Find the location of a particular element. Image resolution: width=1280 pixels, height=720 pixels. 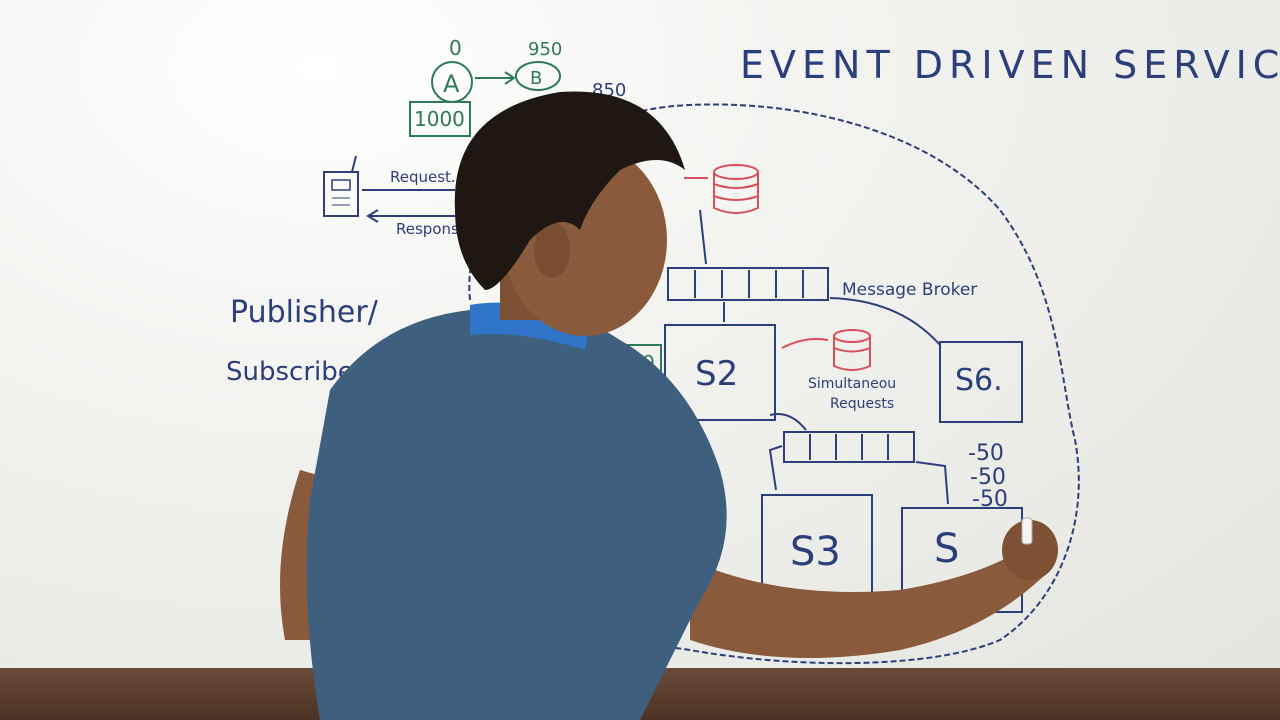

service-s2-label: S2 is located at coordinates (716, 374).